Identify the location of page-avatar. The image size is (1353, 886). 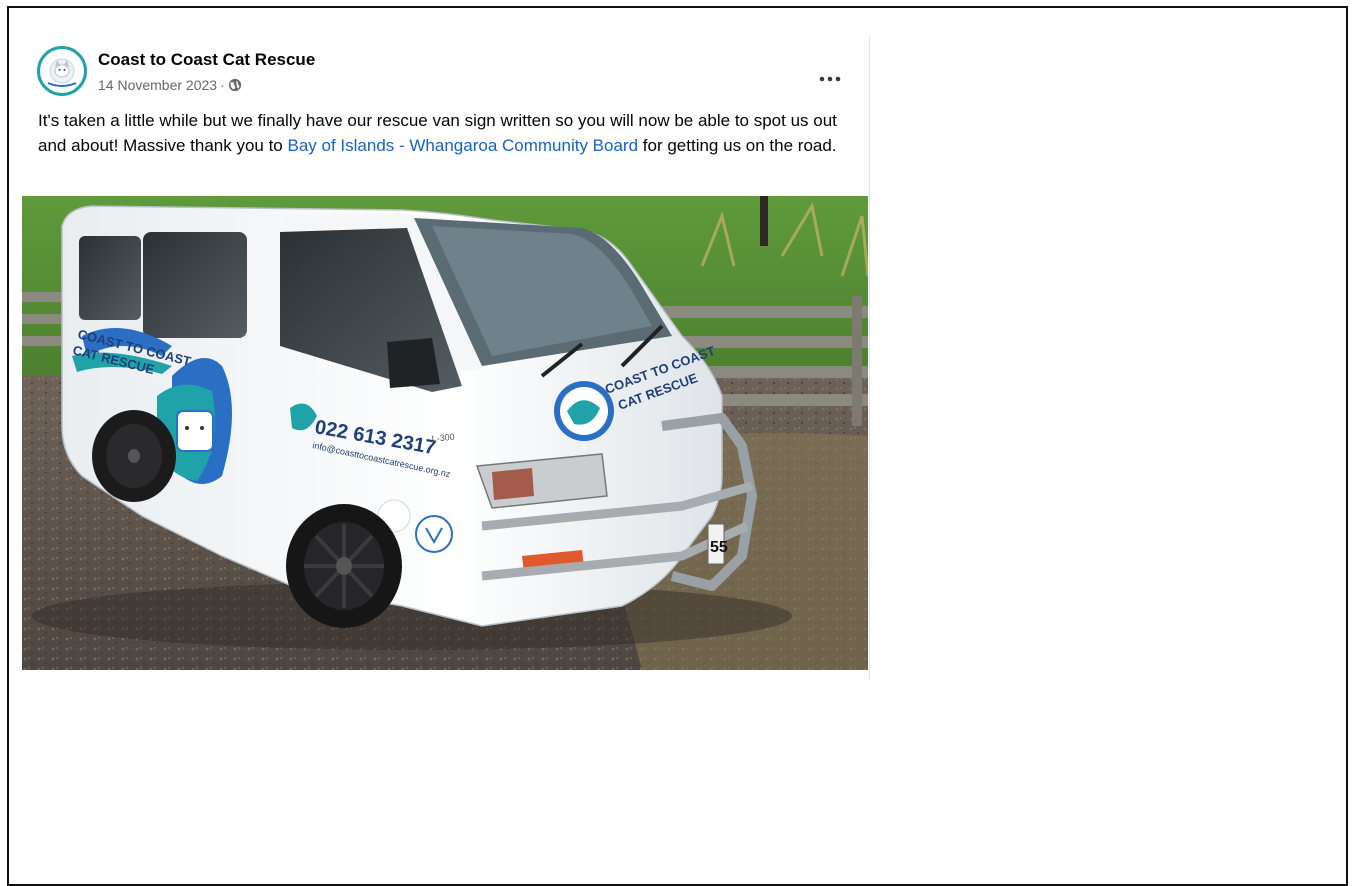
(62, 71).